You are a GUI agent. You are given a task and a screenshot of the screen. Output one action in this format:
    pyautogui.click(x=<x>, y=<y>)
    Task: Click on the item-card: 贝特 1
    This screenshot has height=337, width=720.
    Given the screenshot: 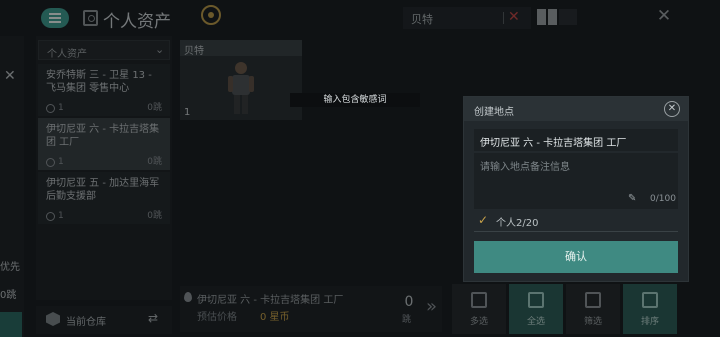 What is the action you would take?
    pyautogui.click(x=241, y=80)
    